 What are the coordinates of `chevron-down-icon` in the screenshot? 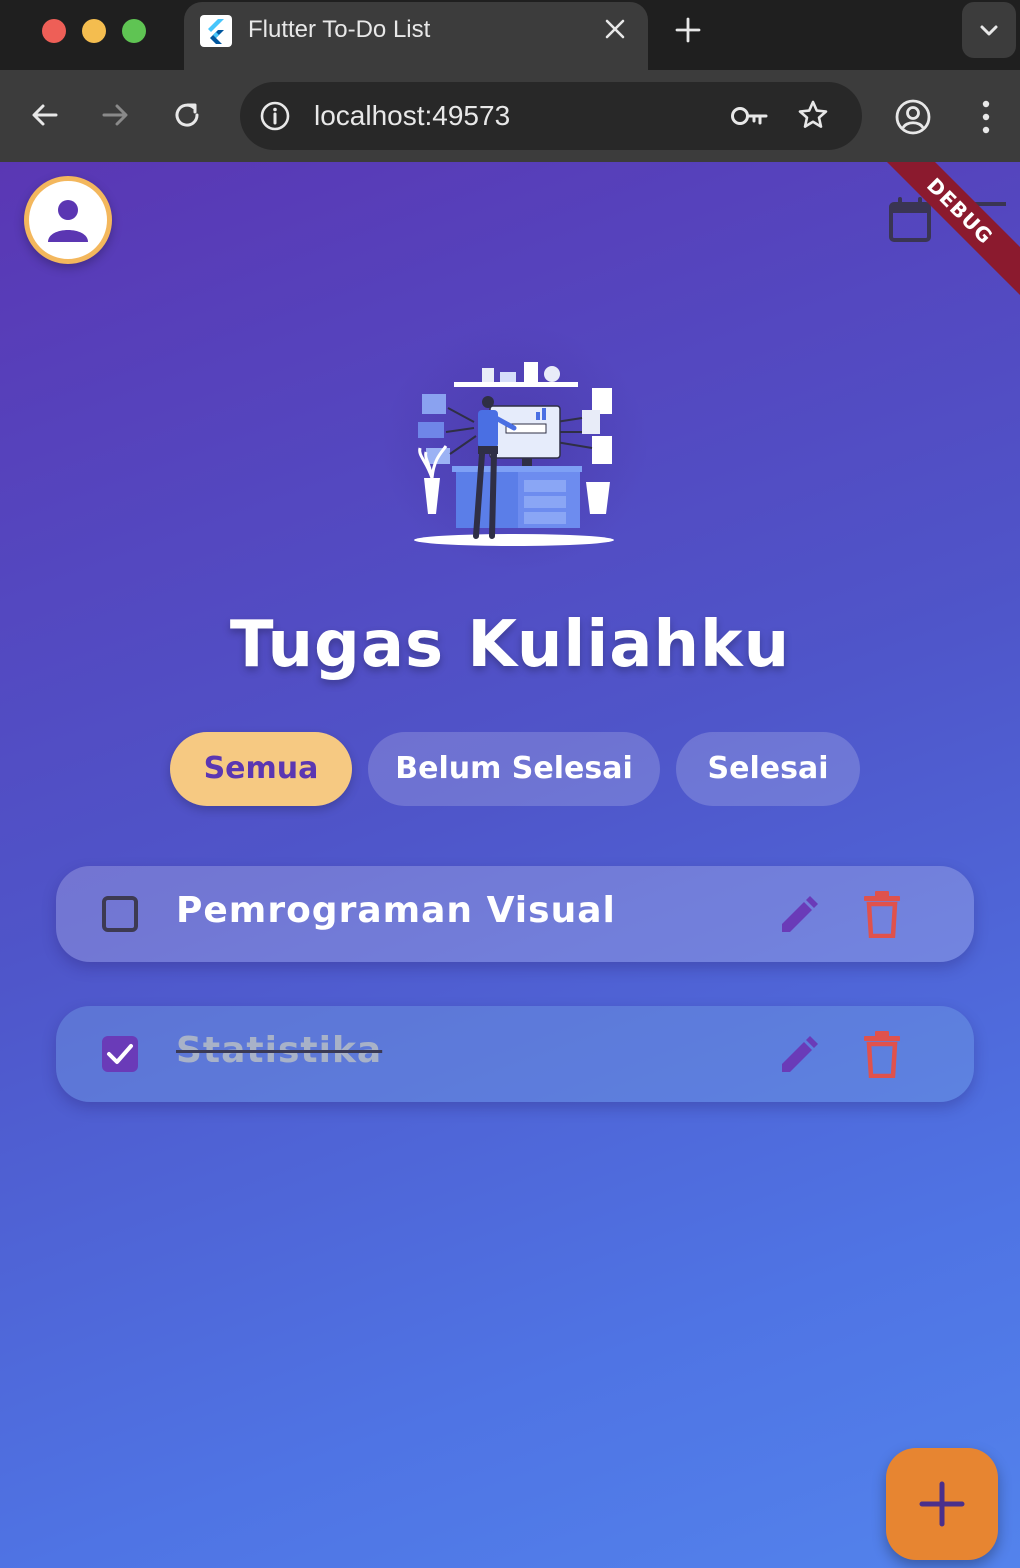 It's located at (989, 30).